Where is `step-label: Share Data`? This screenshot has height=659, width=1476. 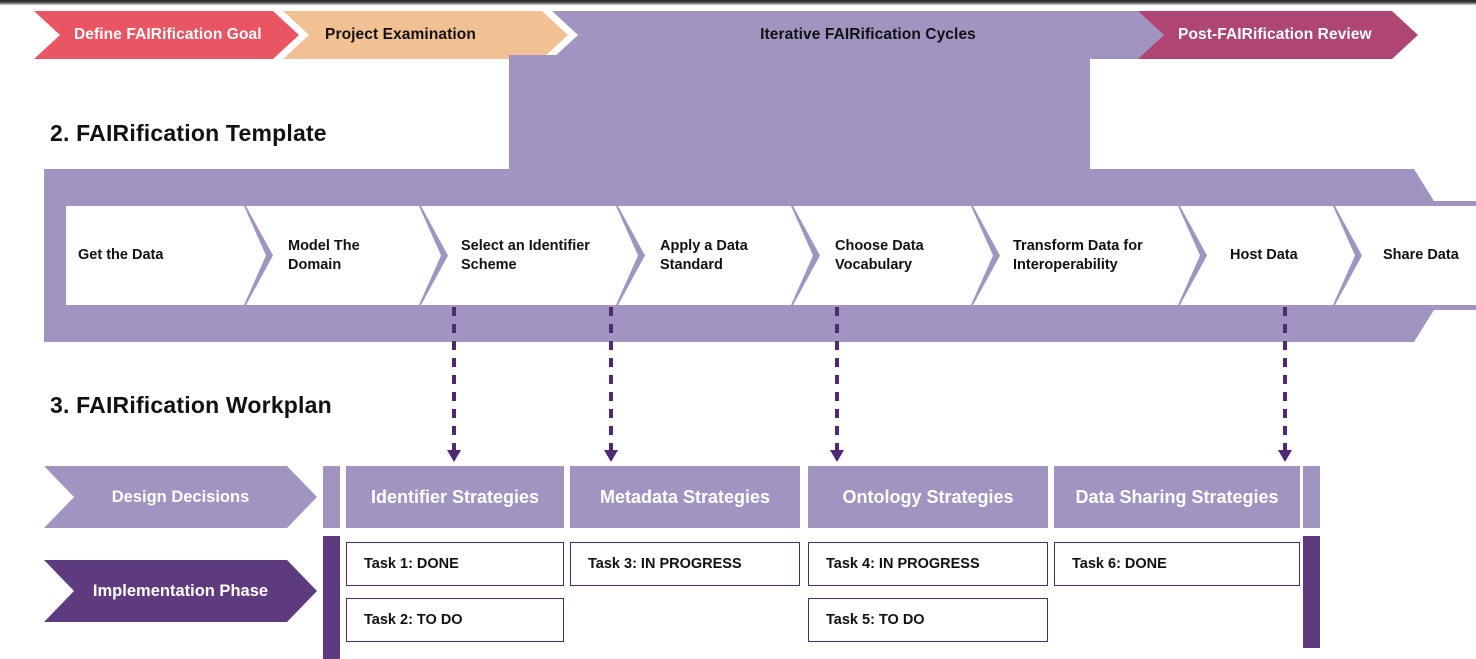
step-label: Share Data is located at coordinates (1421, 255).